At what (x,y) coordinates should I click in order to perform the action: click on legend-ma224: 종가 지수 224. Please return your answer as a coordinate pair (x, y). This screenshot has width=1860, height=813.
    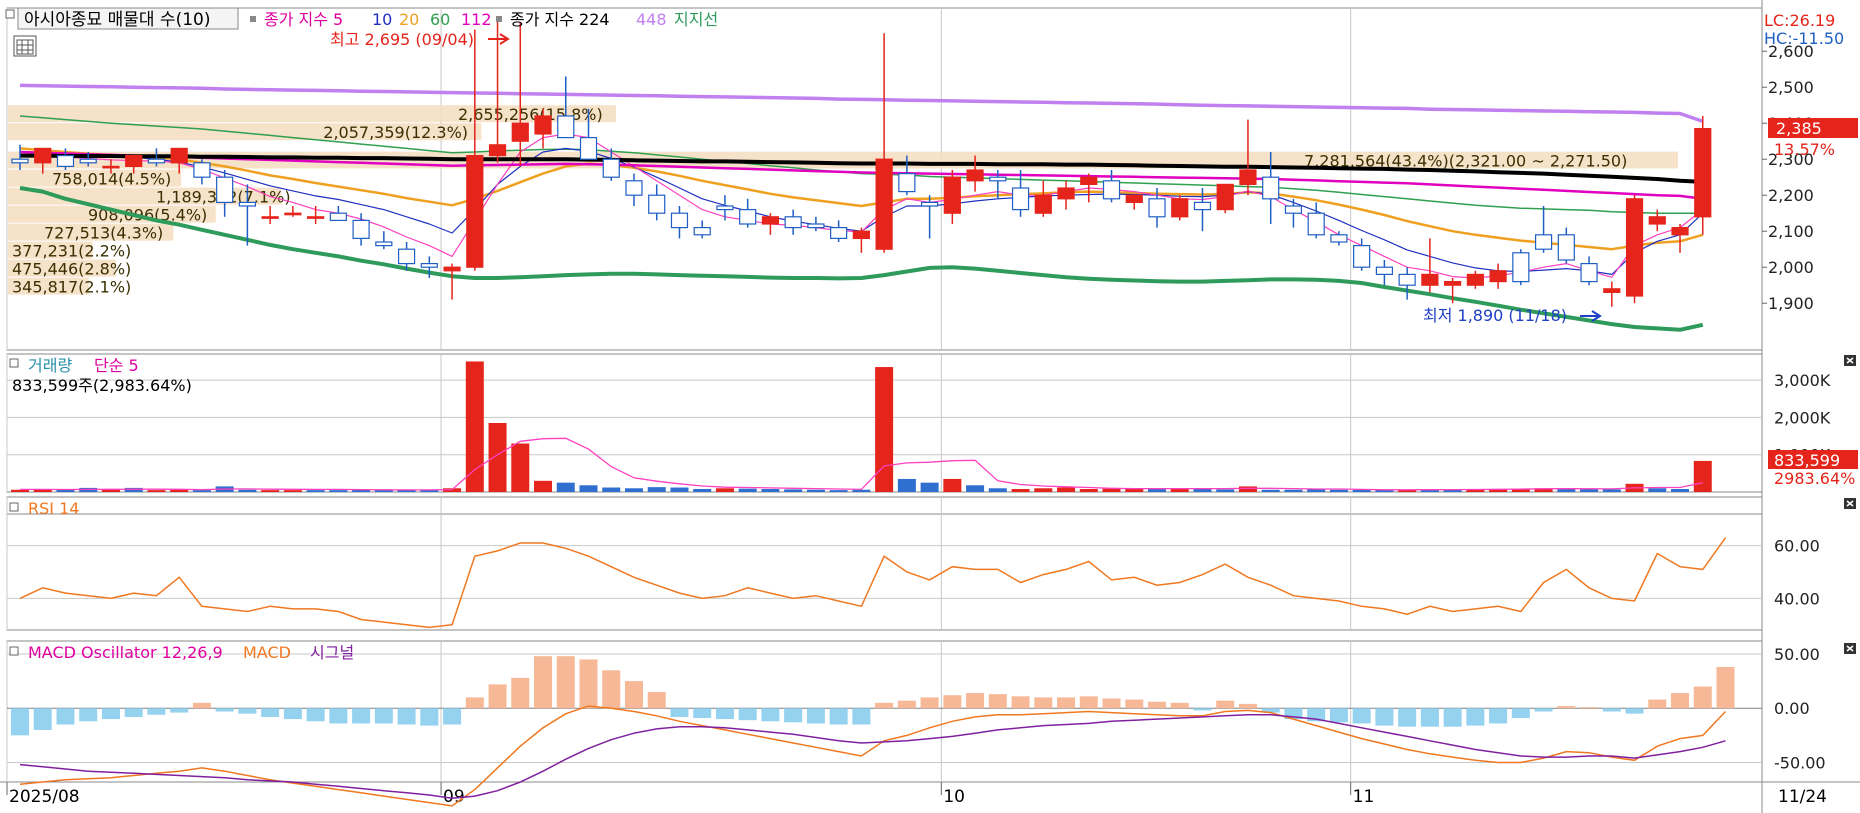
    Looking at the image, I should click on (560, 19).